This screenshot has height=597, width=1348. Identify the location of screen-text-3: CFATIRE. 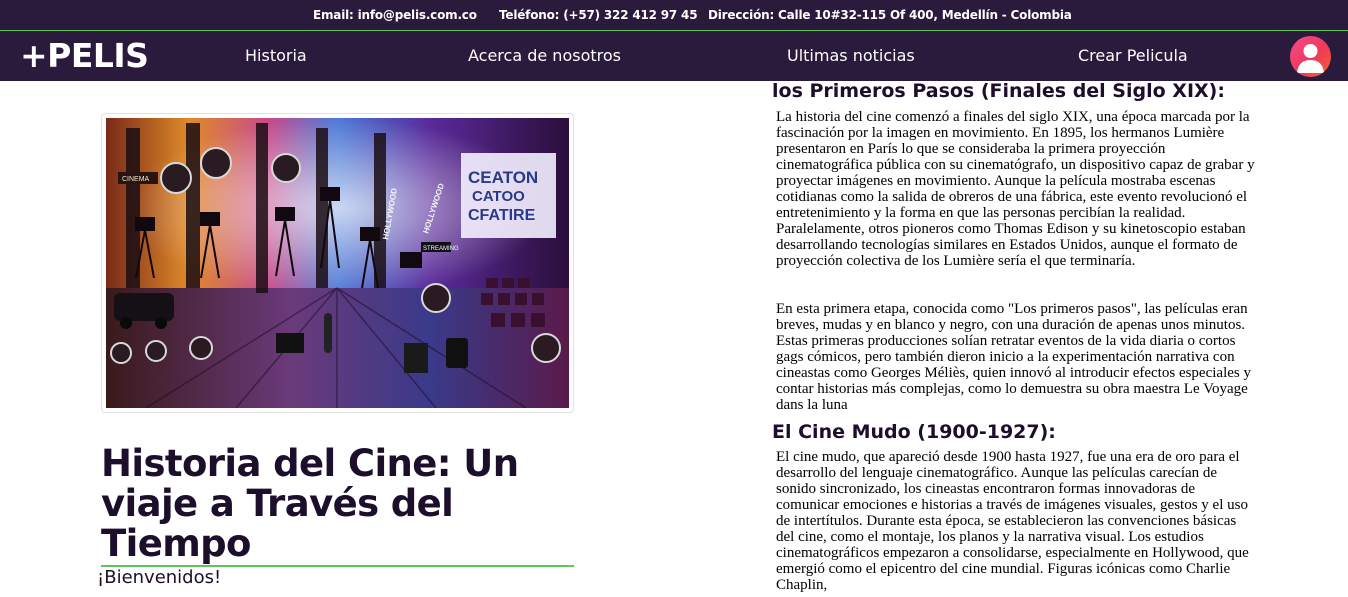
(502, 215).